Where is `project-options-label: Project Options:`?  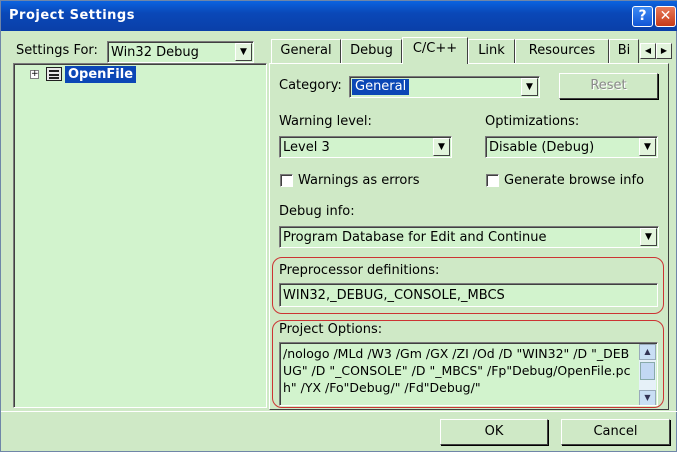 project-options-label: Project Options: is located at coordinates (331, 329).